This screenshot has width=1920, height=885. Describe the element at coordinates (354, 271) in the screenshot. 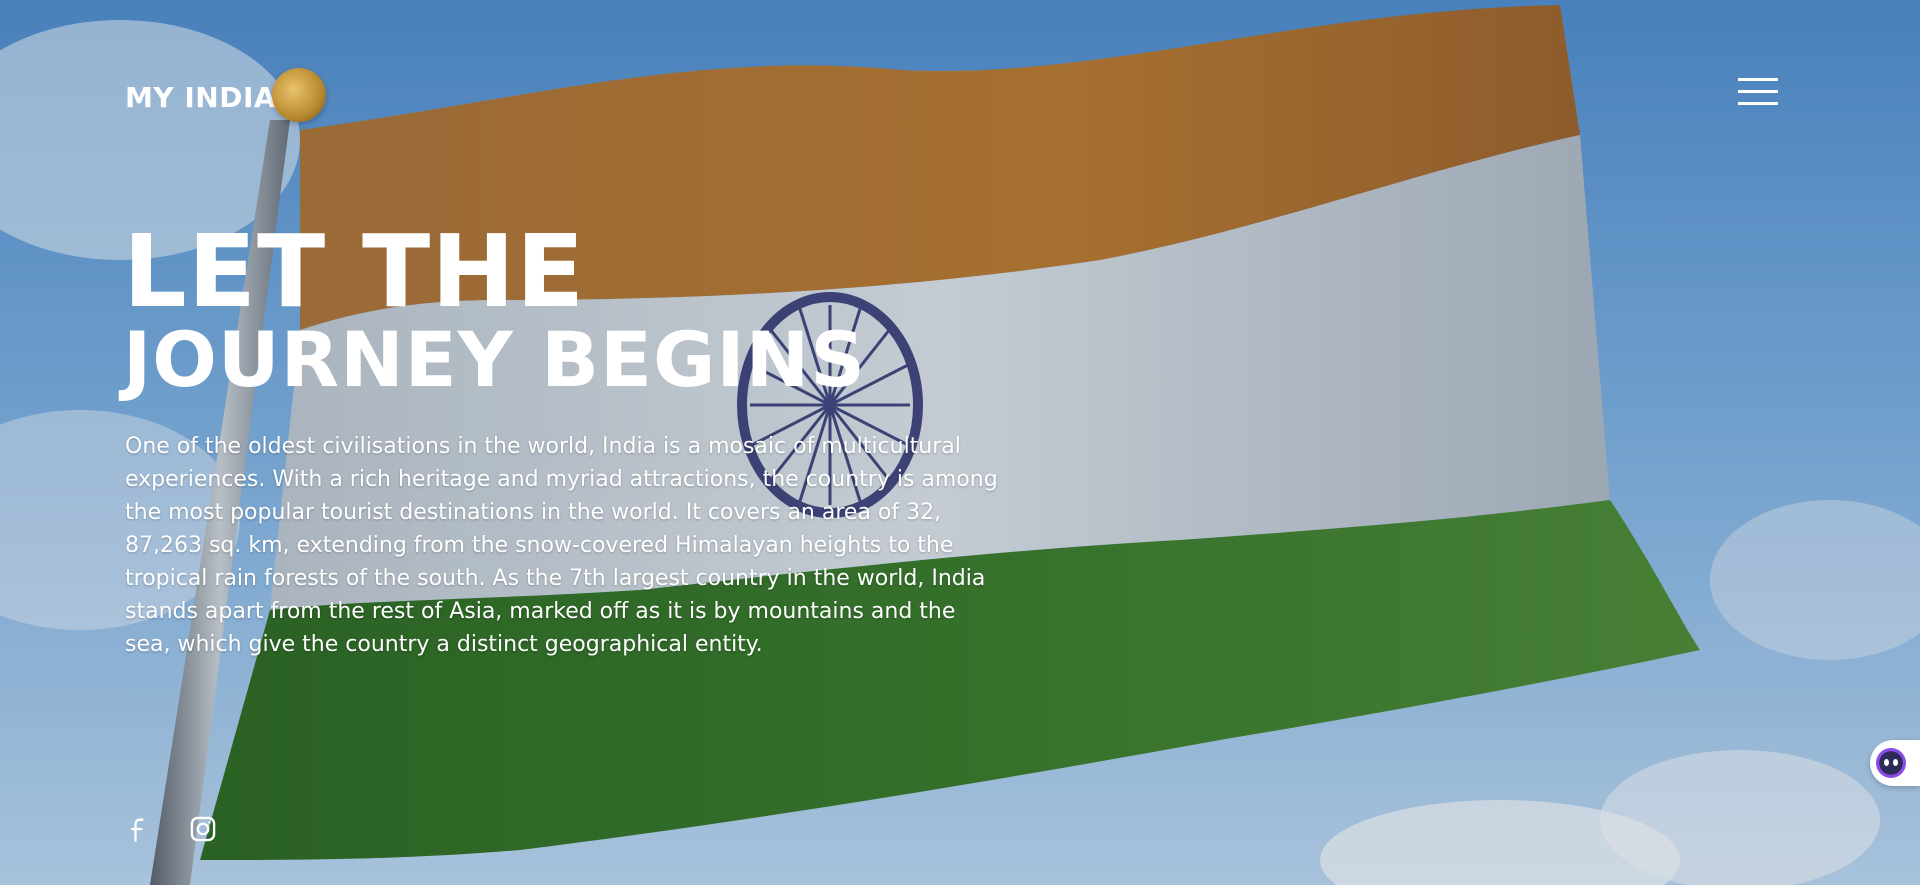

I see `hero-title-line-1: LET THE` at that location.